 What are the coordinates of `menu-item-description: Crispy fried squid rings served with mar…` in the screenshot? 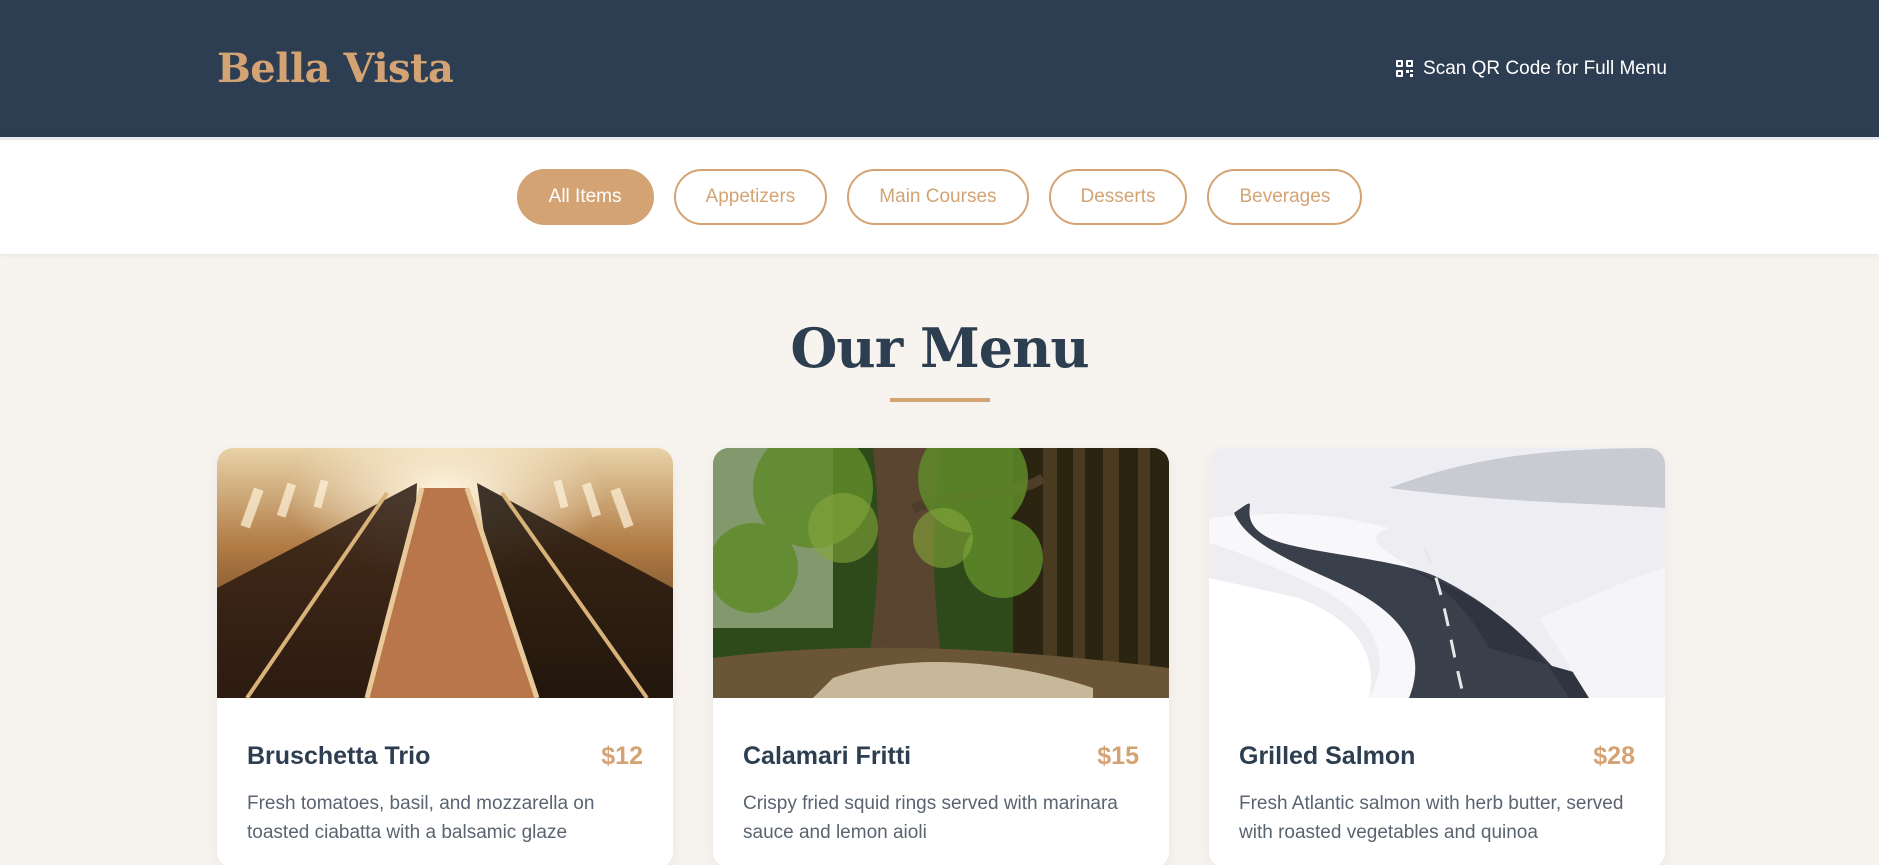 It's located at (930, 818).